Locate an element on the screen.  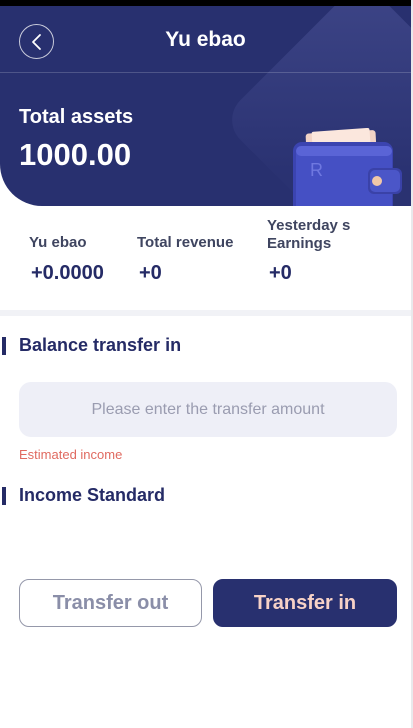
total-assets-value: 1000.00 is located at coordinates (75, 154).